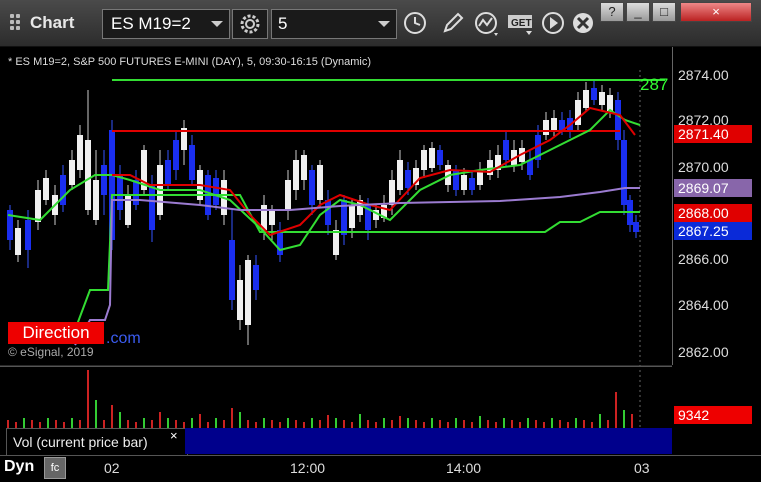 The width and height of the screenshot is (761, 482). What do you see at coordinates (464, 468) in the screenshot?
I see `time-label: 14:00` at bounding box center [464, 468].